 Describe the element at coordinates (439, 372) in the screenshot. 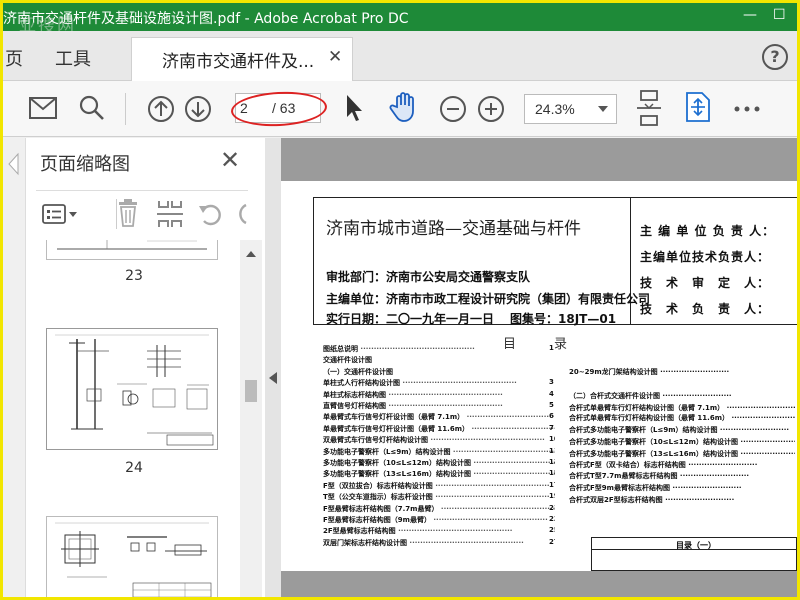

I see `toc-entry: （一）交通杆件设计图` at that location.